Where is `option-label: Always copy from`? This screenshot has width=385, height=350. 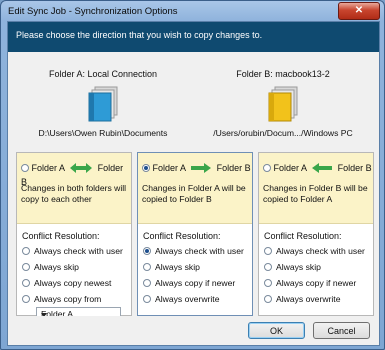 option-label: Always copy from is located at coordinates (68, 299).